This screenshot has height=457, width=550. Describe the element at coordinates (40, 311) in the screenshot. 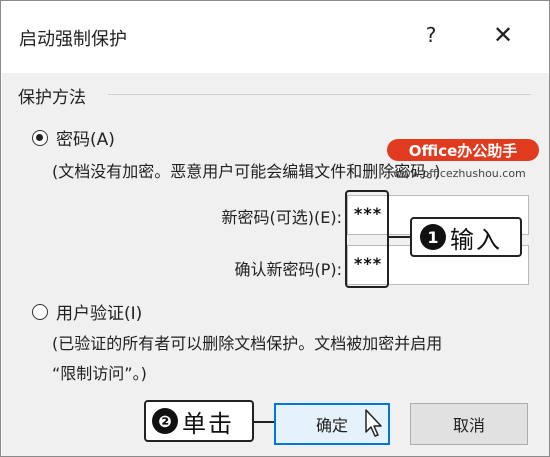

I see `user-auth-radio` at that location.